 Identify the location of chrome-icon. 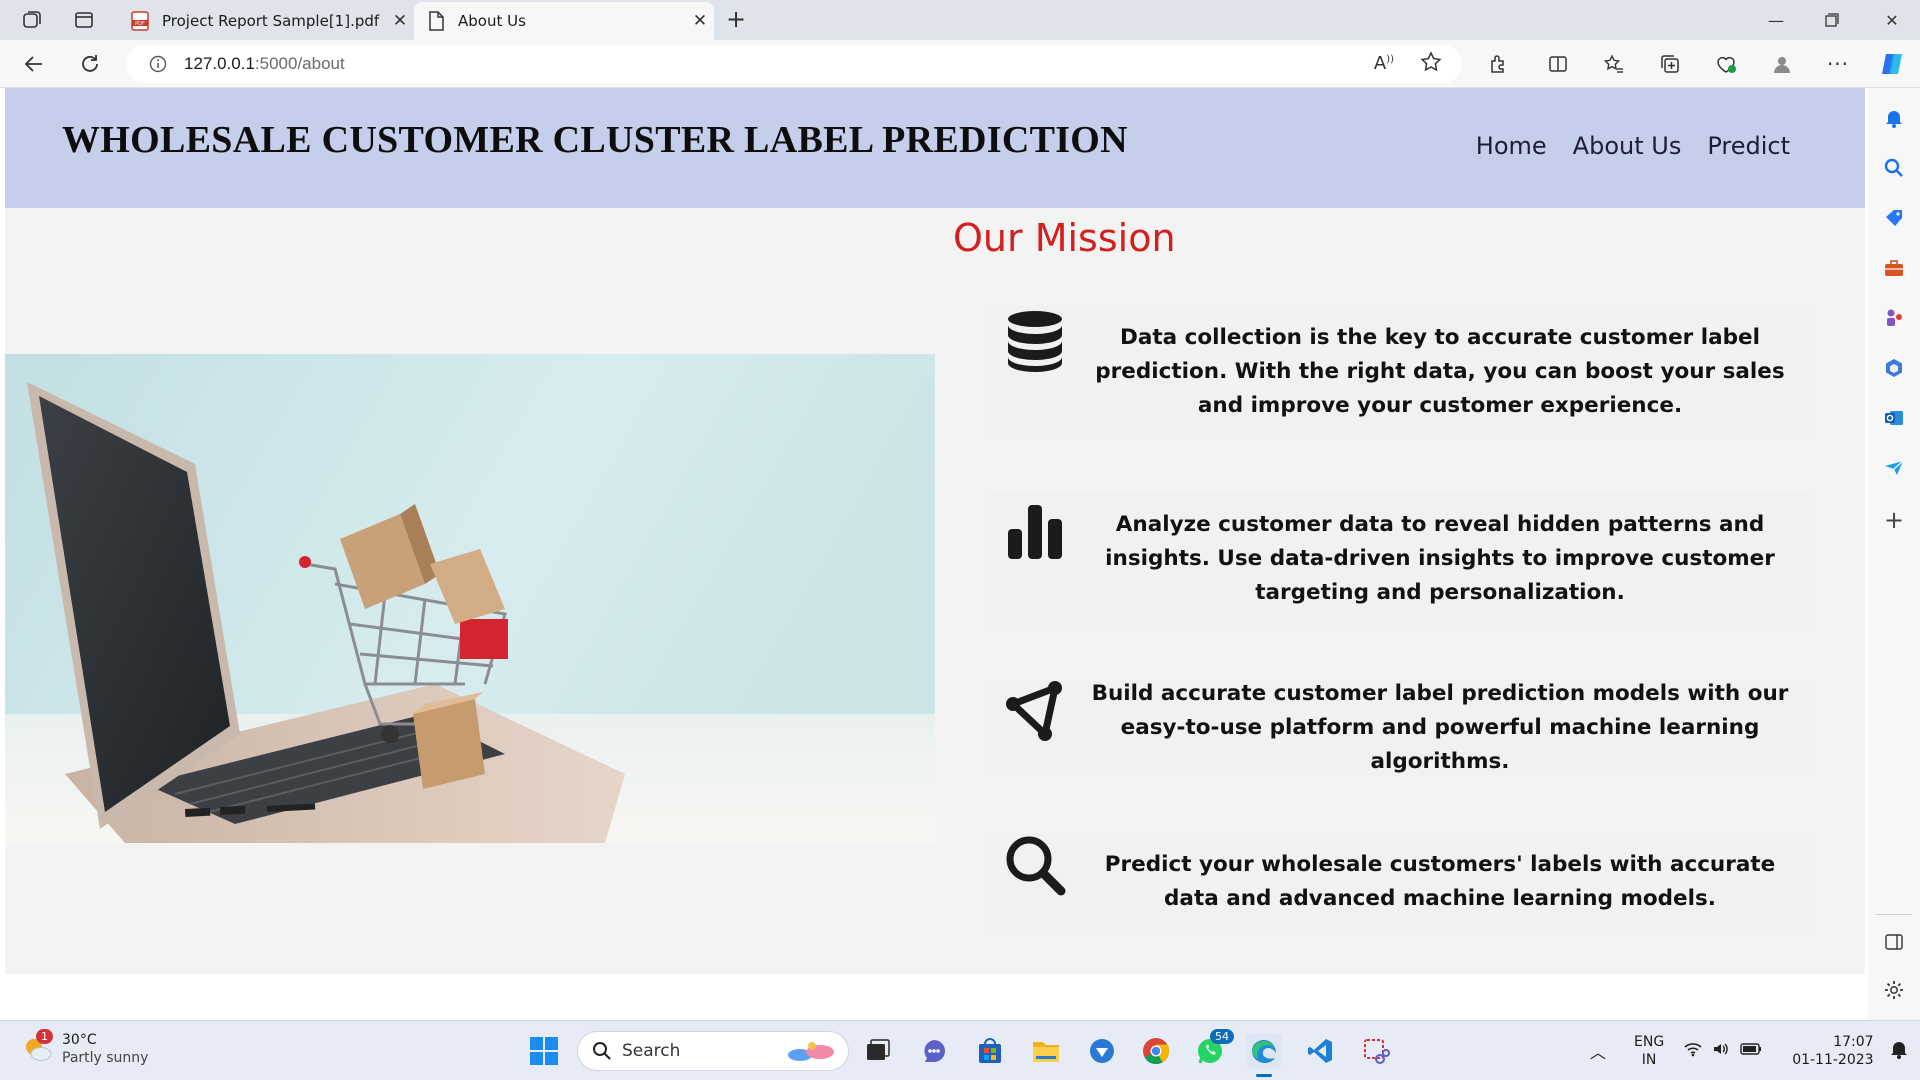
(1156, 1051).